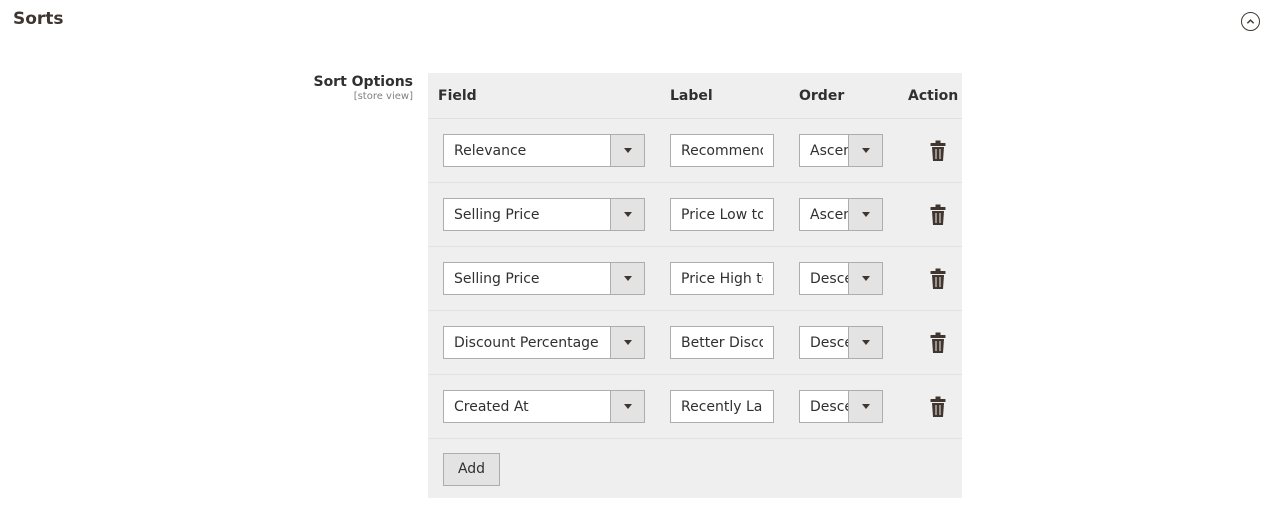 Image resolution: width=1277 pixels, height=525 pixels. I want to click on add-button: Add, so click(471, 469).